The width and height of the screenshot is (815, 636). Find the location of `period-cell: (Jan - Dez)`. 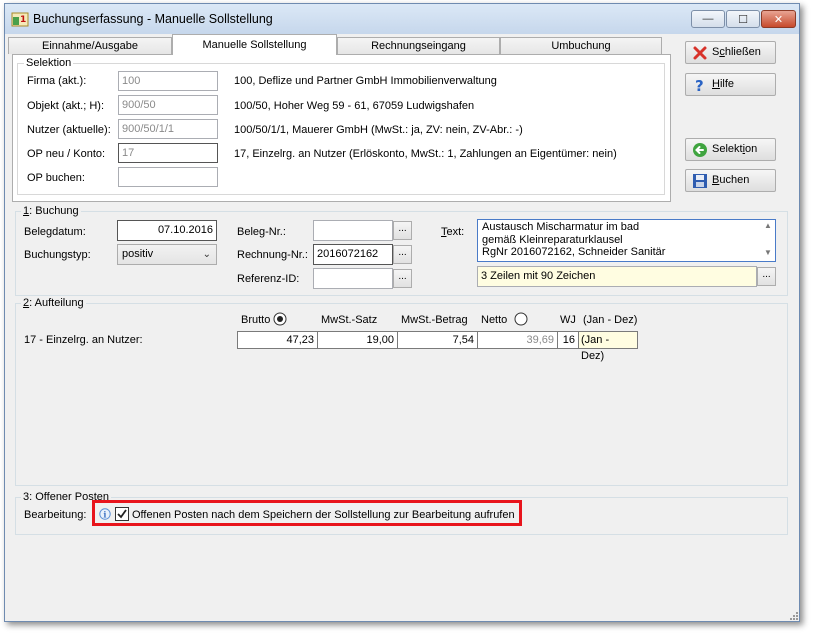

period-cell: (Jan - Dez) is located at coordinates (608, 346).